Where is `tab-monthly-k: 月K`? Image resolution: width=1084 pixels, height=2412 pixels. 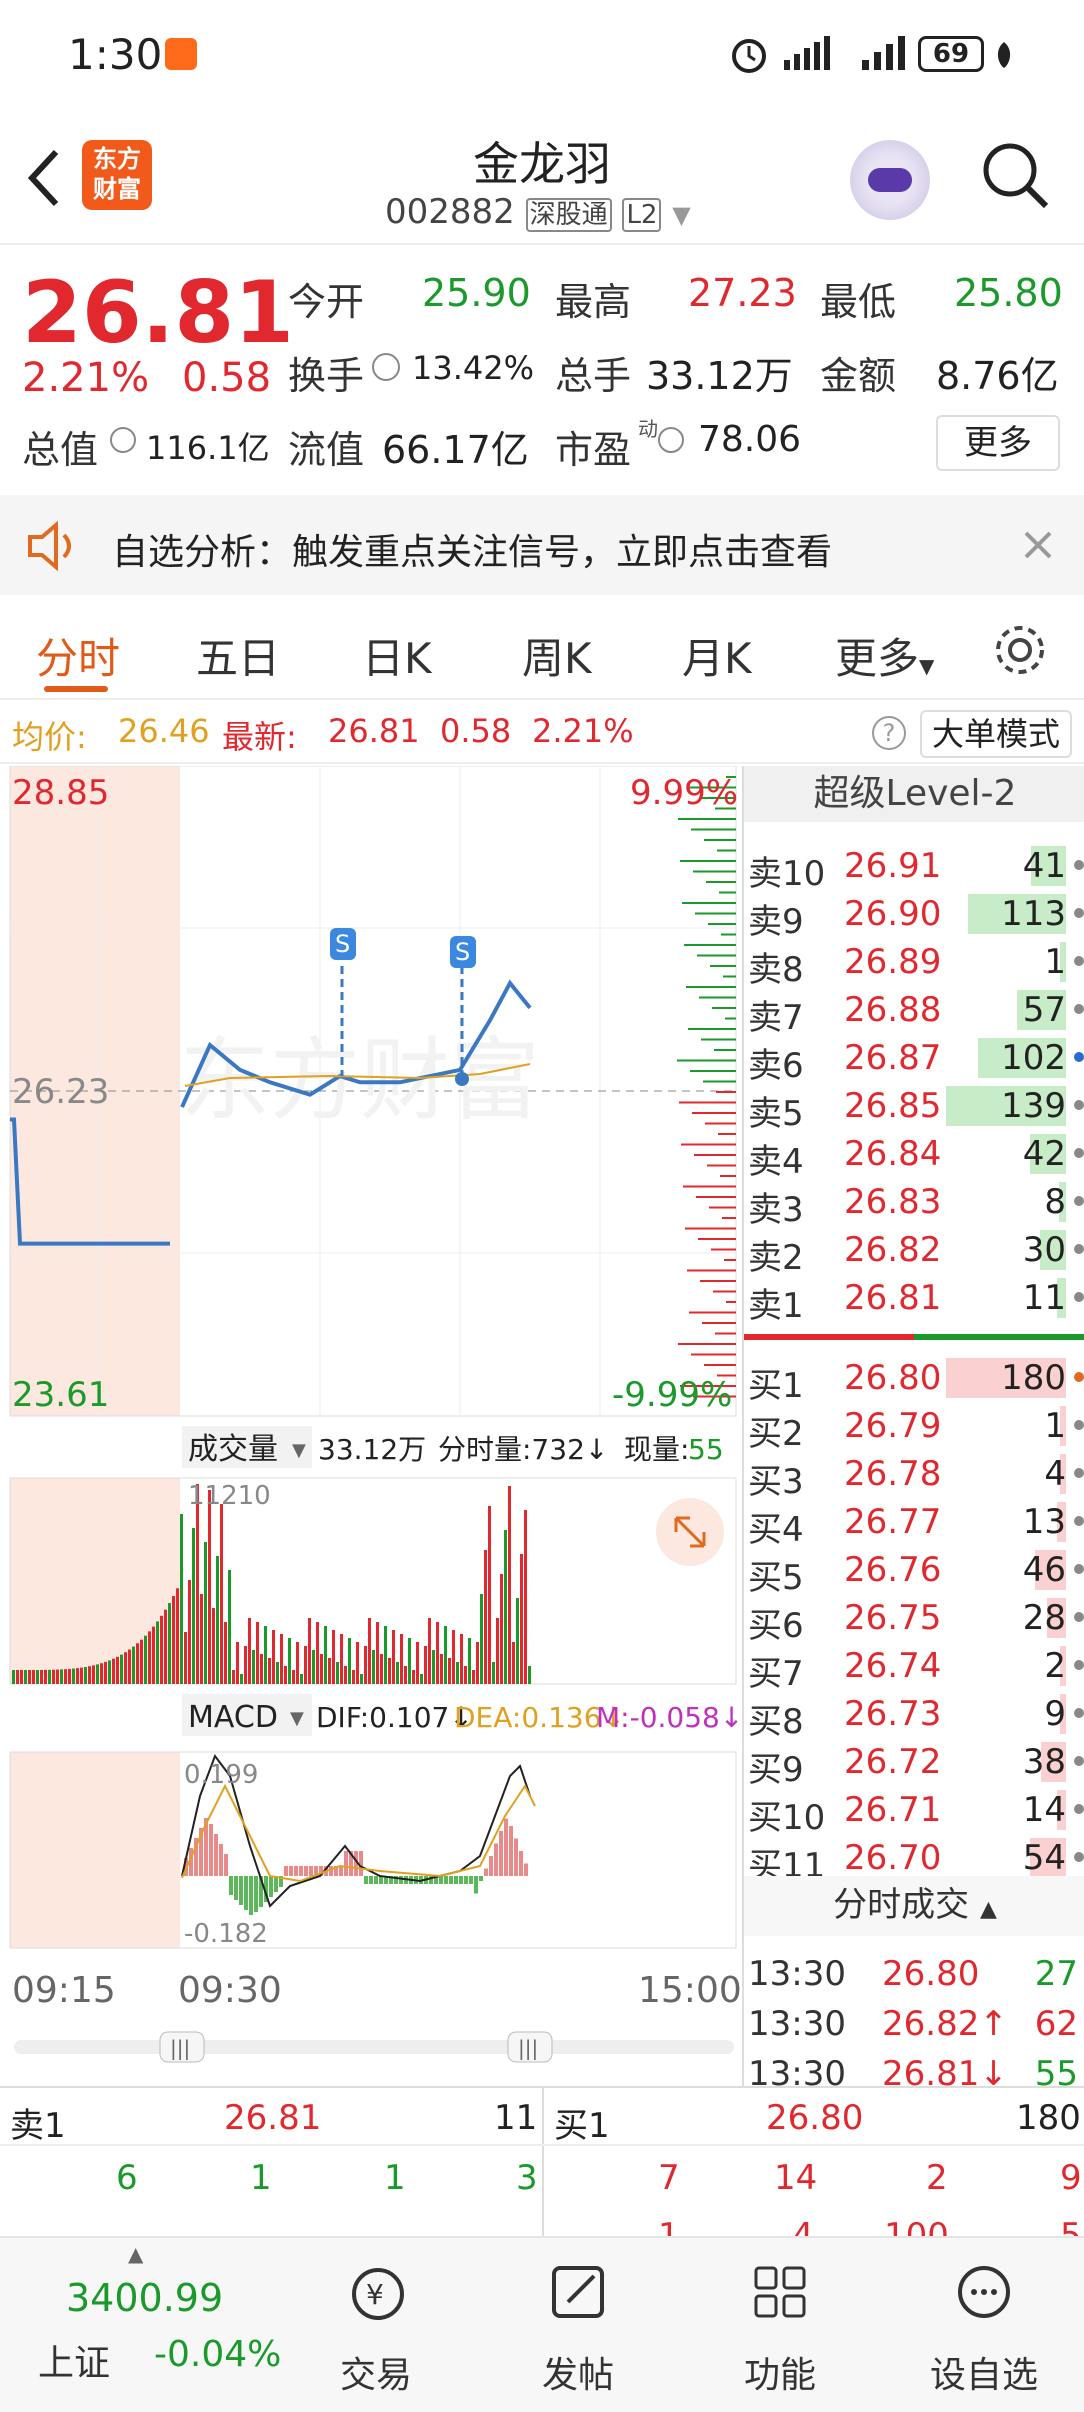
tab-monthly-k: 月K is located at coordinates (717, 655).